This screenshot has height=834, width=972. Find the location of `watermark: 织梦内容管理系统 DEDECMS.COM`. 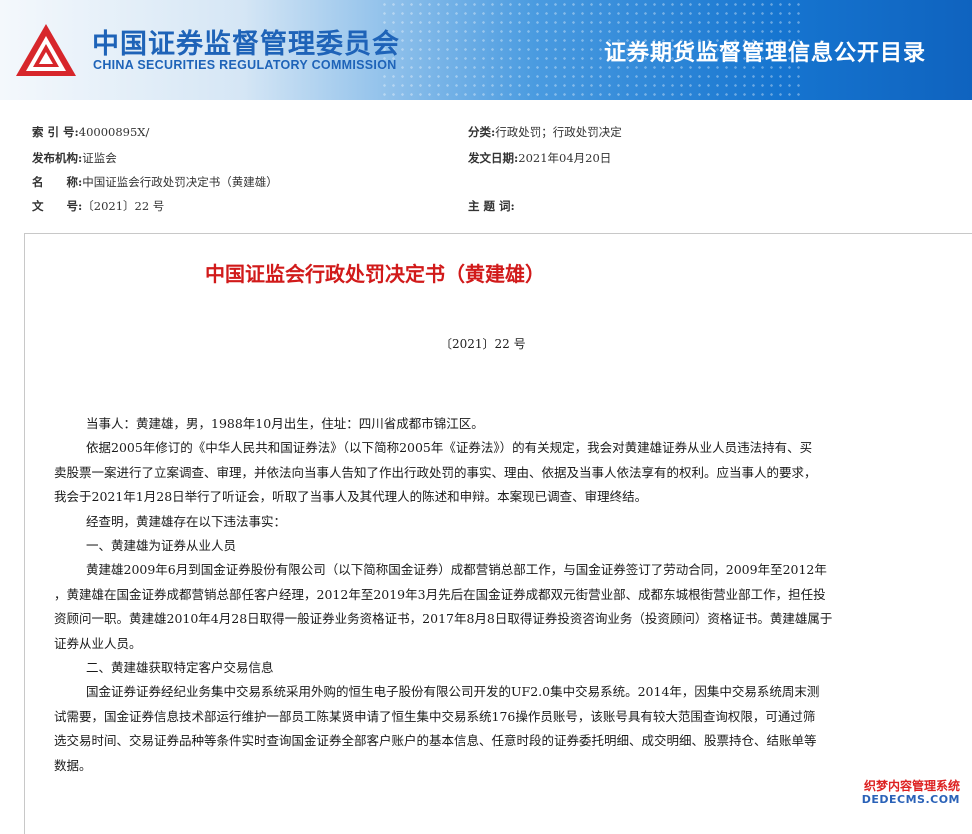

watermark: 织梦内容管理系统 DEDECMS.COM is located at coordinates (911, 793).